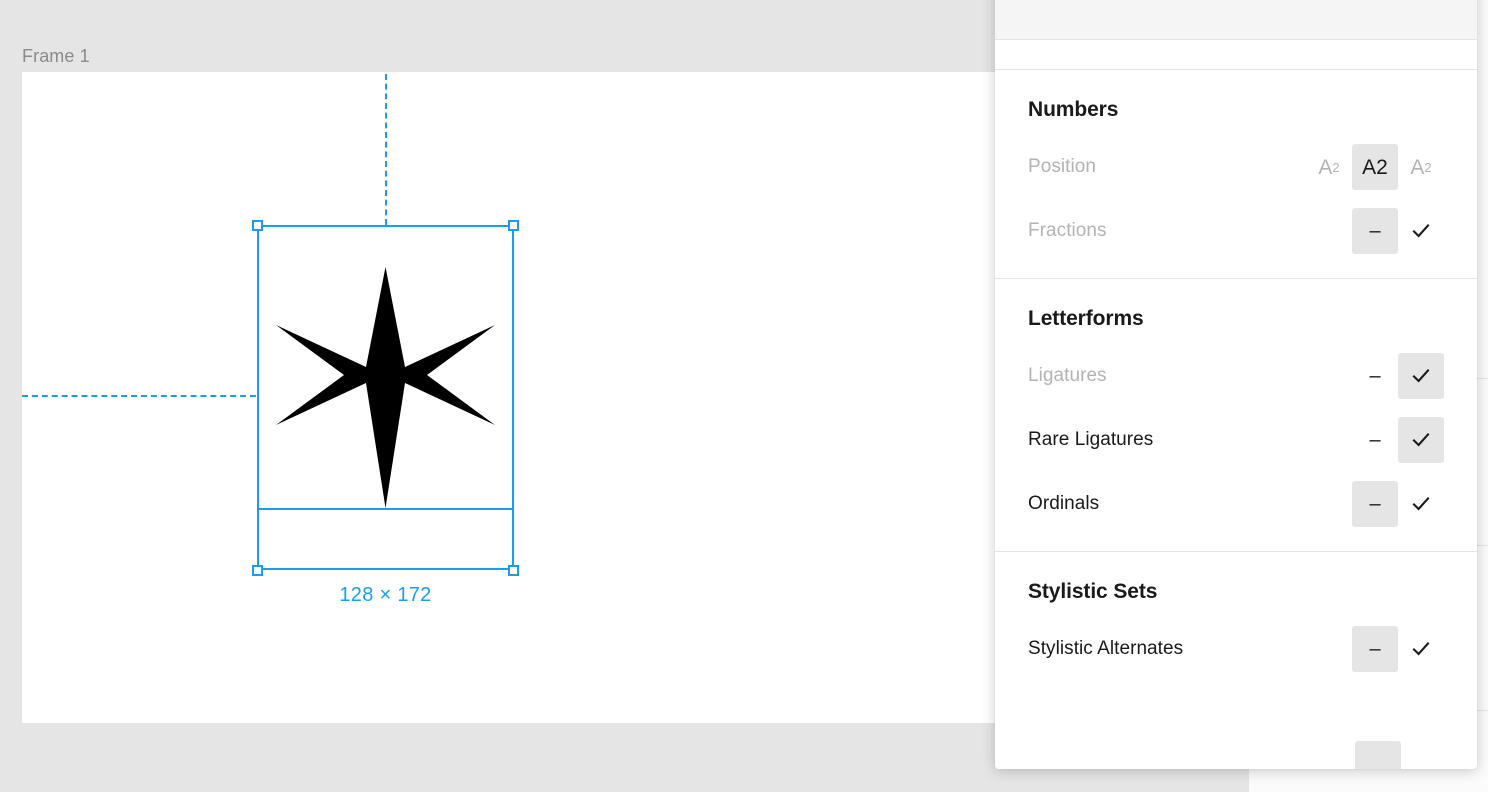 Image resolution: width=1488 pixels, height=792 pixels. I want to click on ordinals-off-option: –, so click(1375, 504).